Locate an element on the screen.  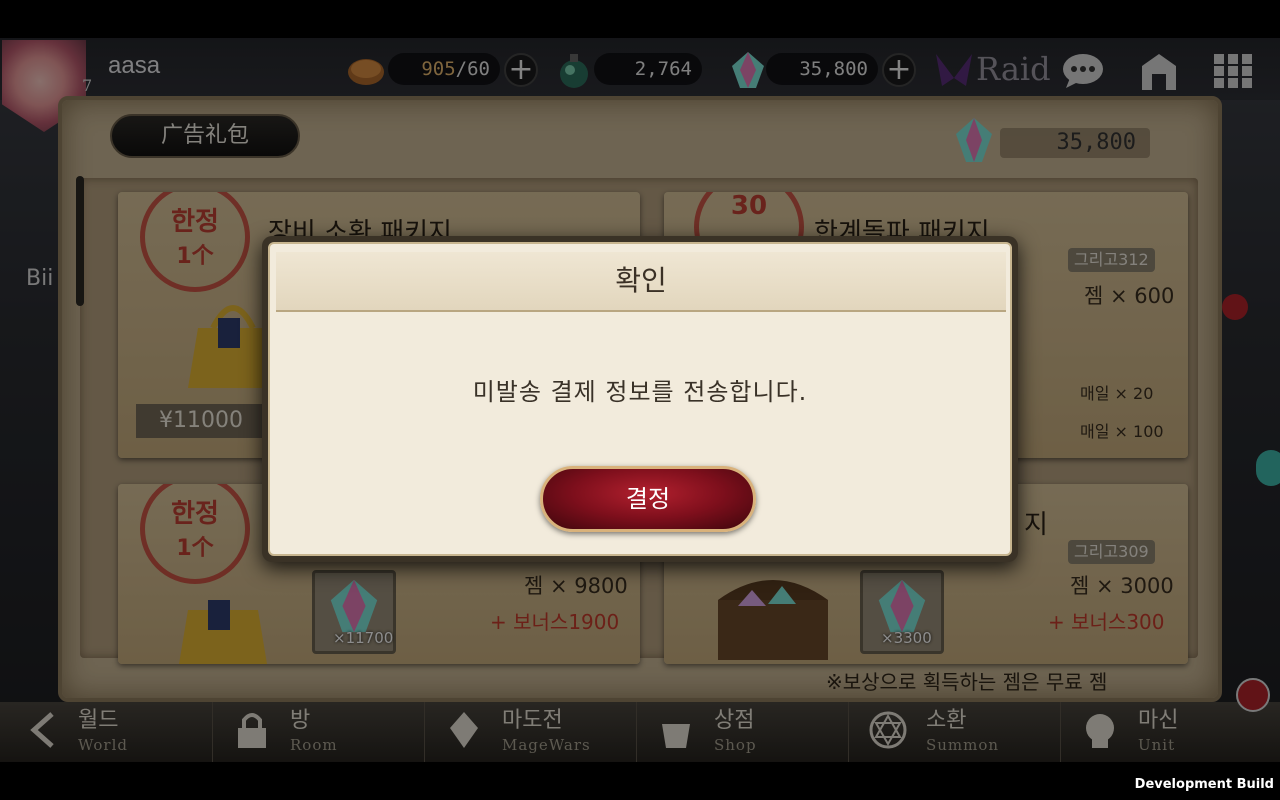
dialog-title: 확인 is located at coordinates (641, 282).